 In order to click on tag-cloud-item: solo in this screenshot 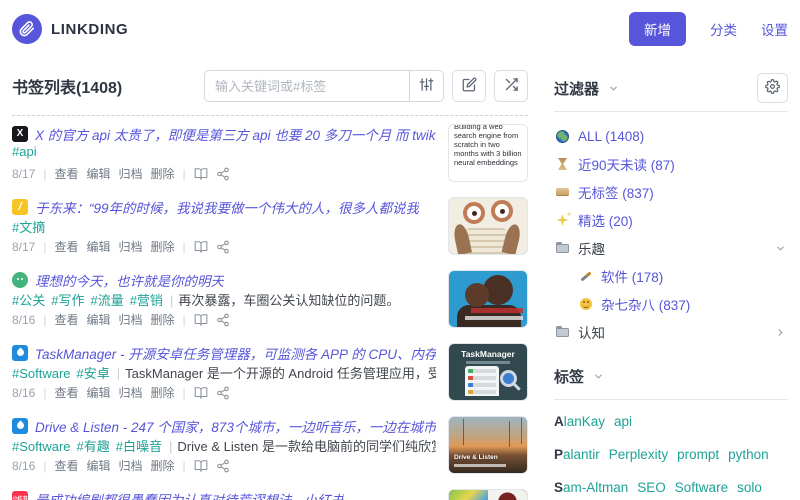, I will do `click(749, 488)`.